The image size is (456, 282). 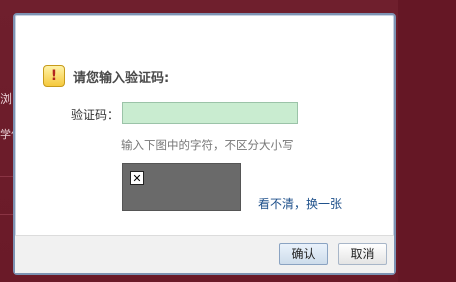 I want to click on background-side-text: 浏, so click(x=6, y=99).